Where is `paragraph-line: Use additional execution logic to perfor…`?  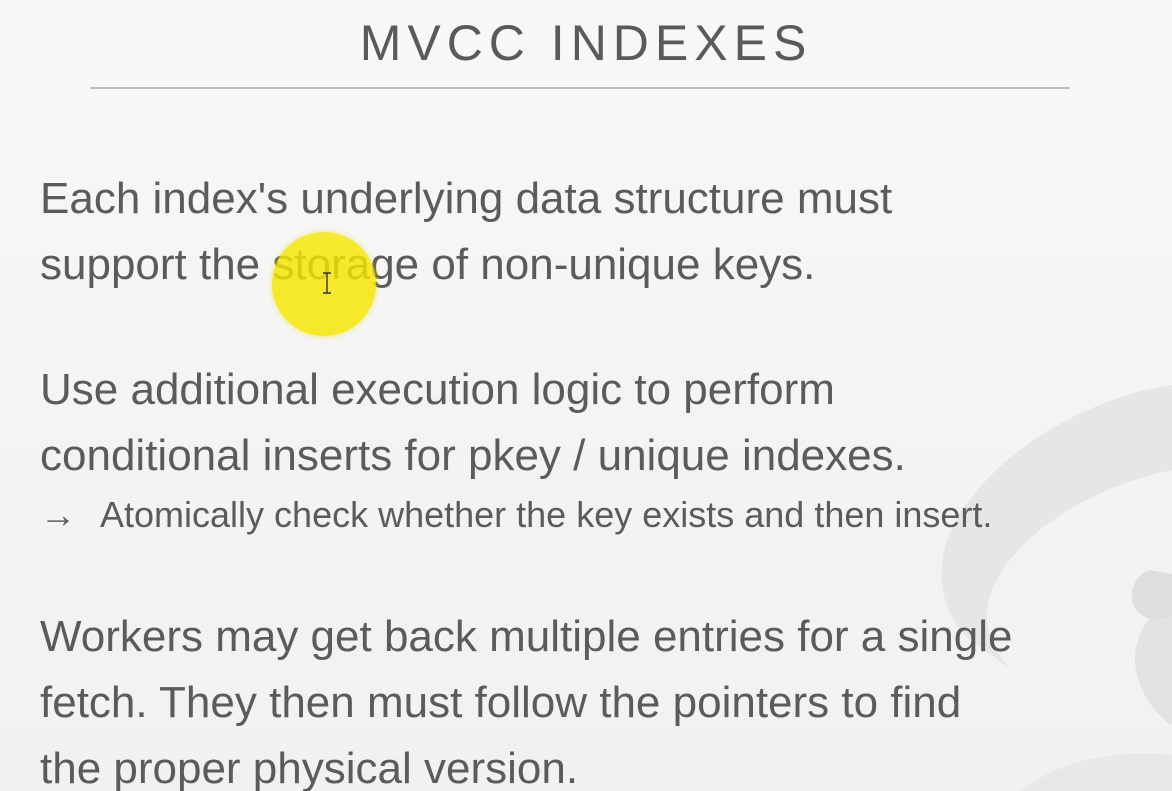
paragraph-line: Use additional execution logic to perfor… is located at coordinates (437, 389).